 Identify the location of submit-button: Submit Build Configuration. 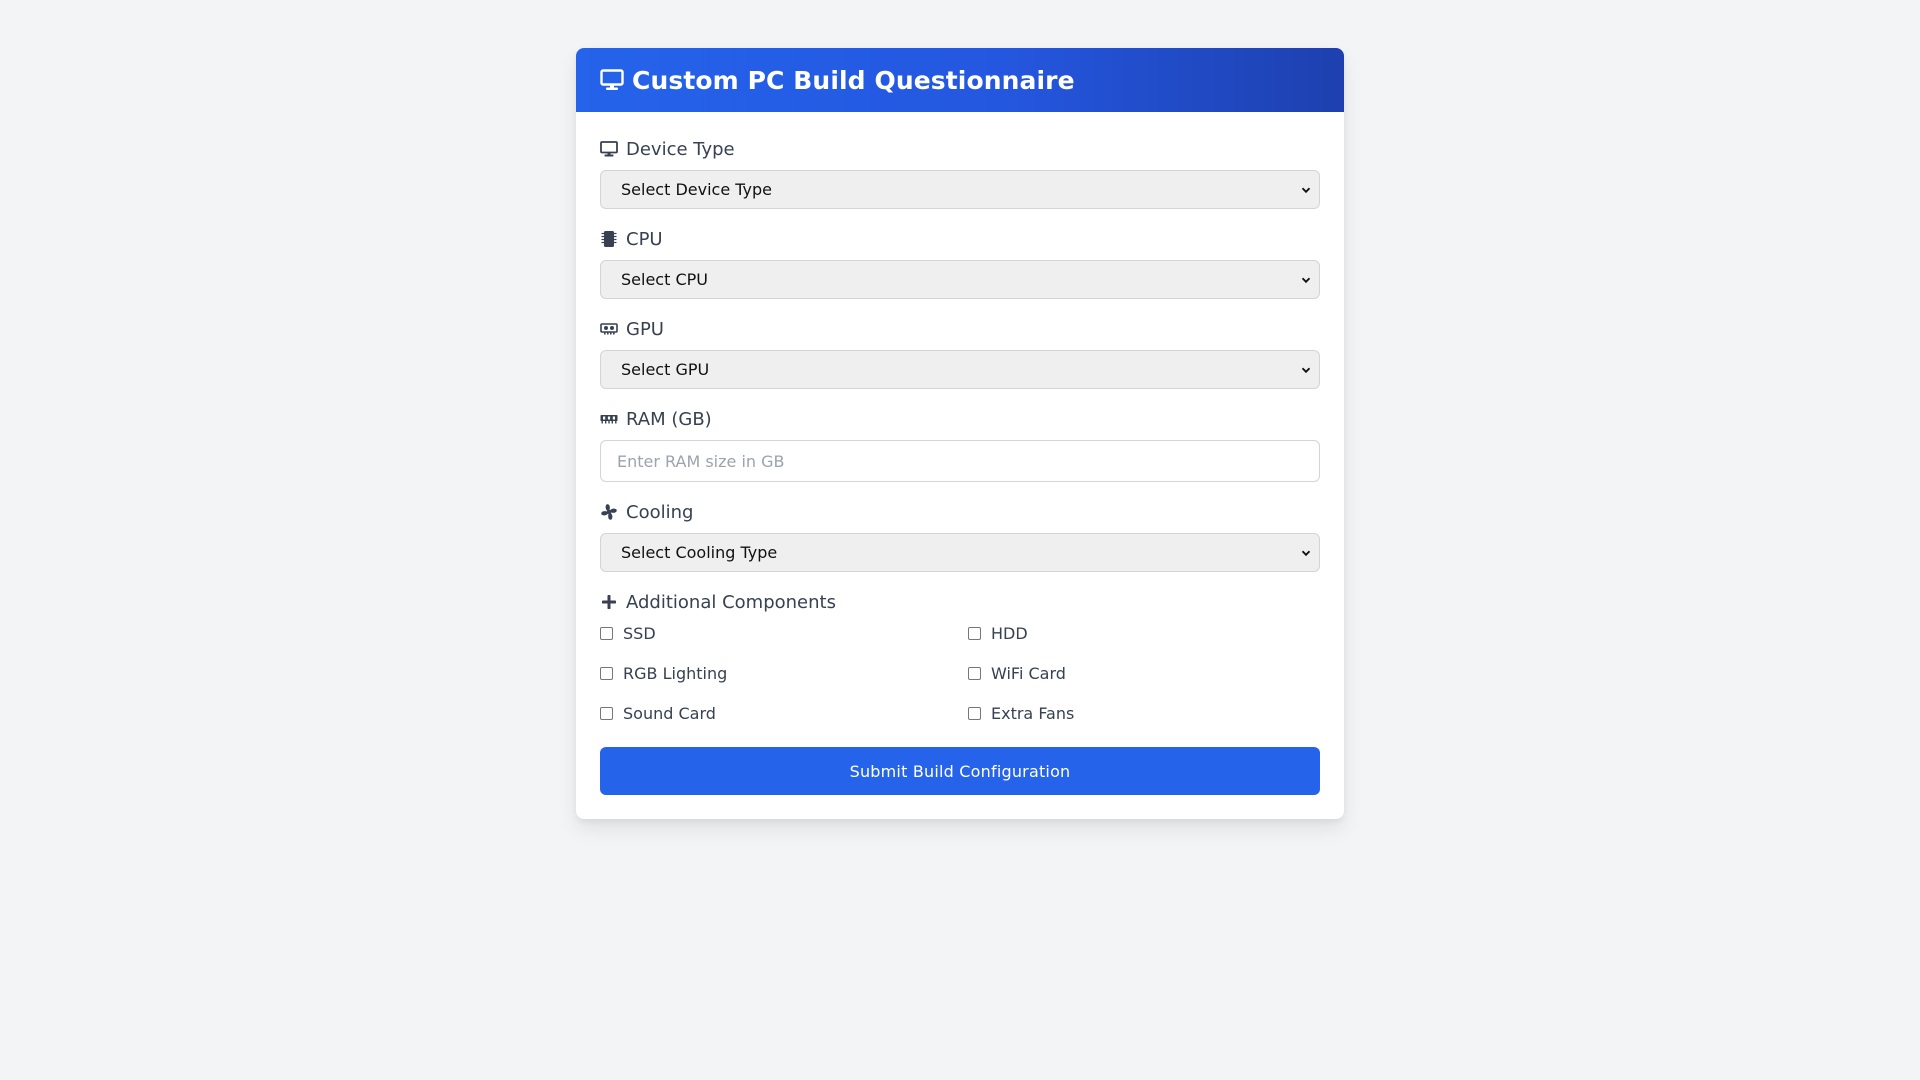
(960, 771).